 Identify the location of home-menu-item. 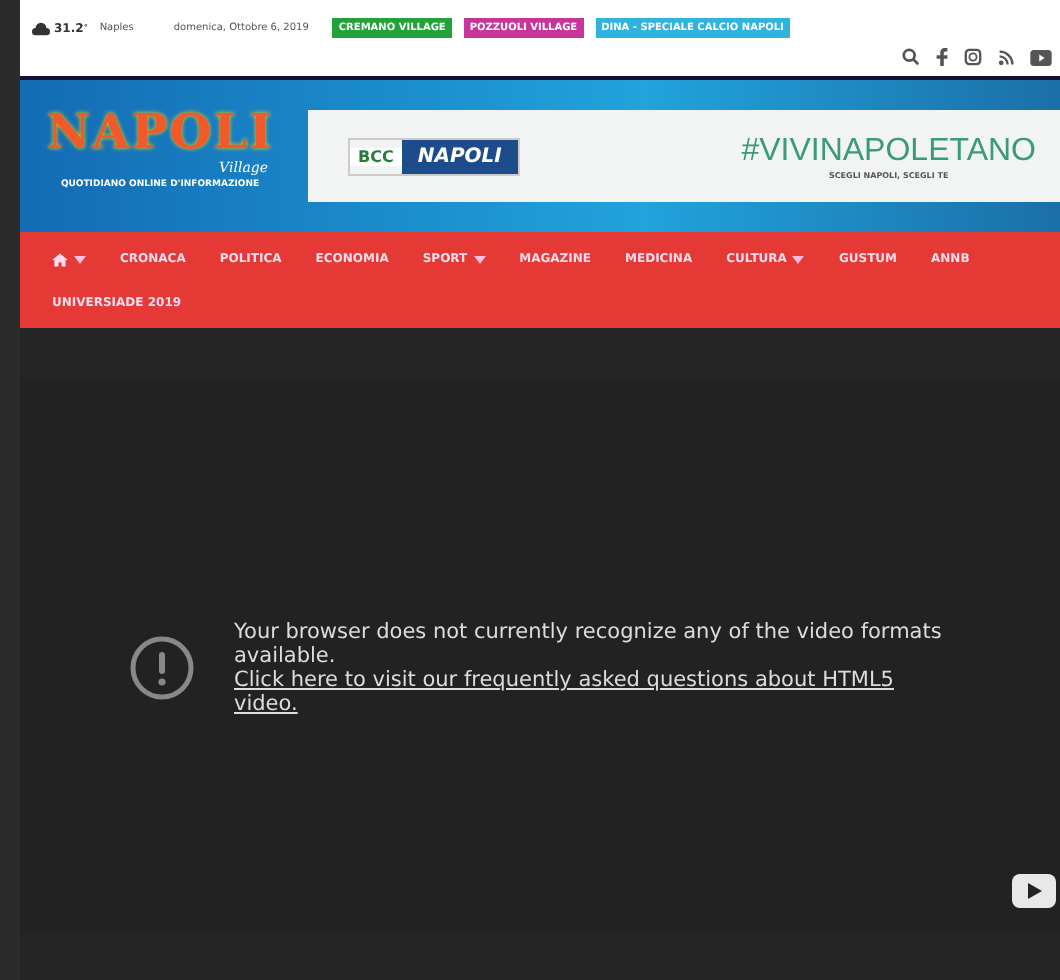
(69, 259).